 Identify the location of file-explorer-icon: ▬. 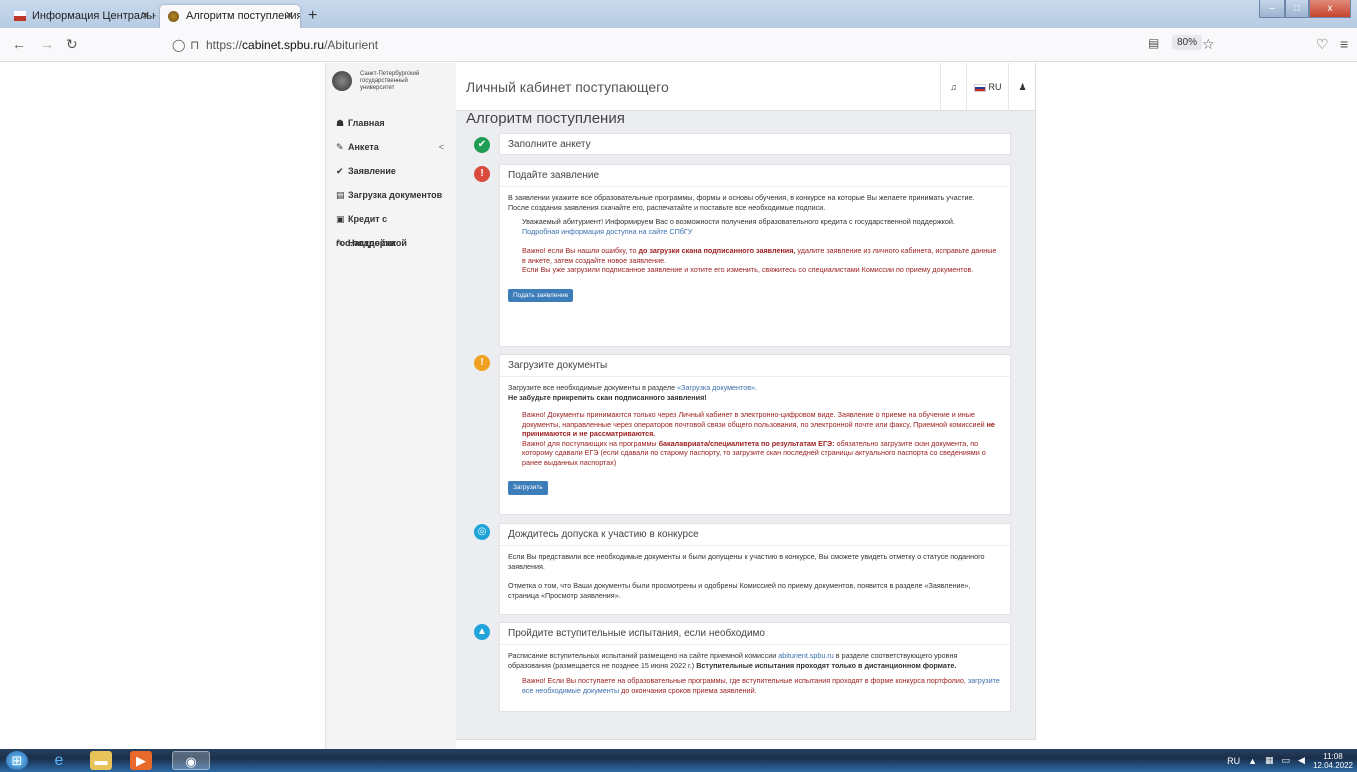
(101, 760).